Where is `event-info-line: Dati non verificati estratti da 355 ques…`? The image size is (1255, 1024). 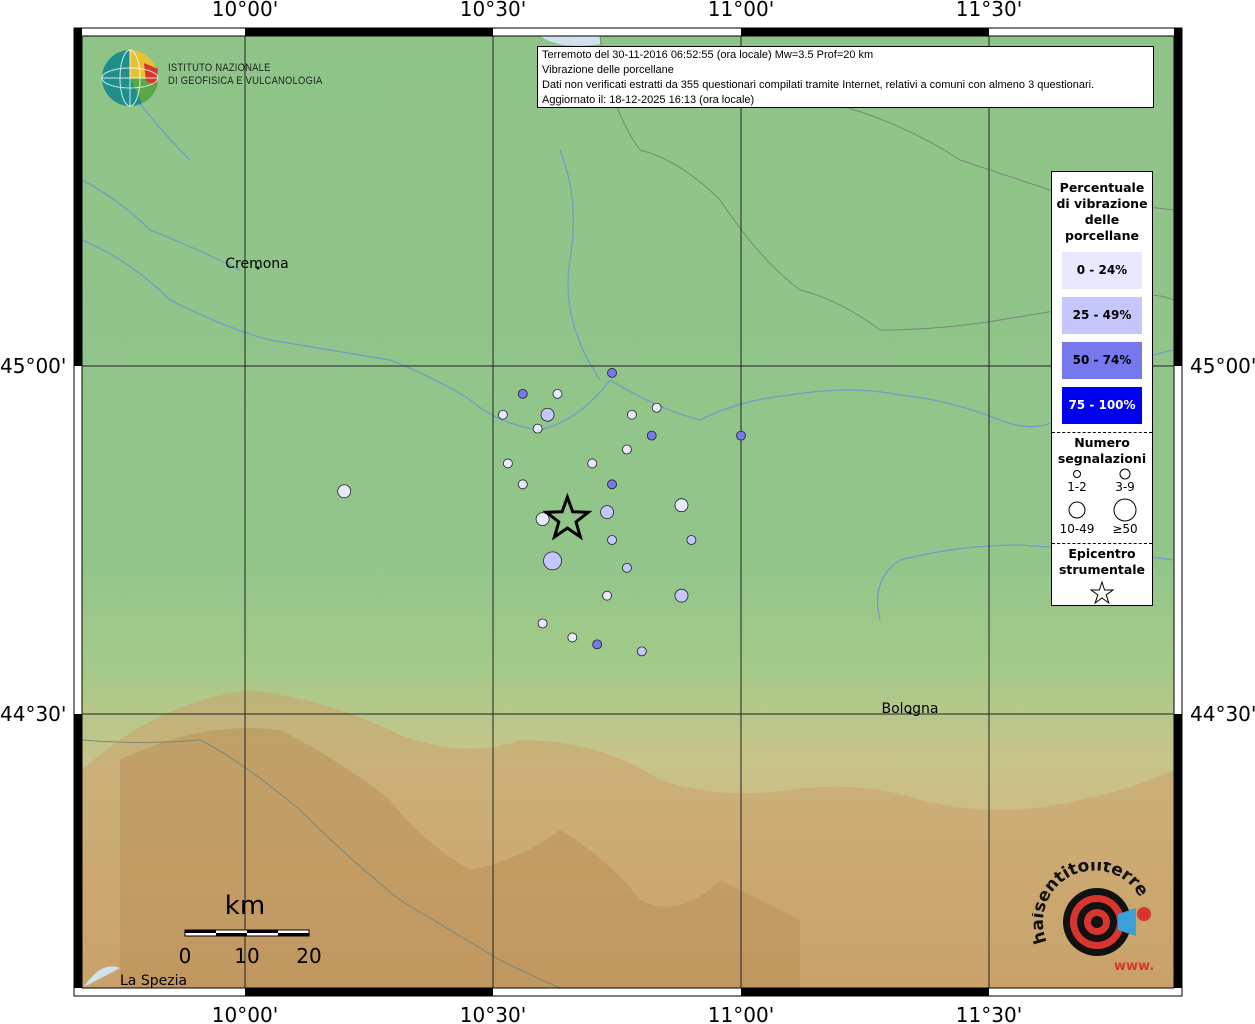 event-info-line: Dati non verificati estratti da 355 ques… is located at coordinates (818, 85).